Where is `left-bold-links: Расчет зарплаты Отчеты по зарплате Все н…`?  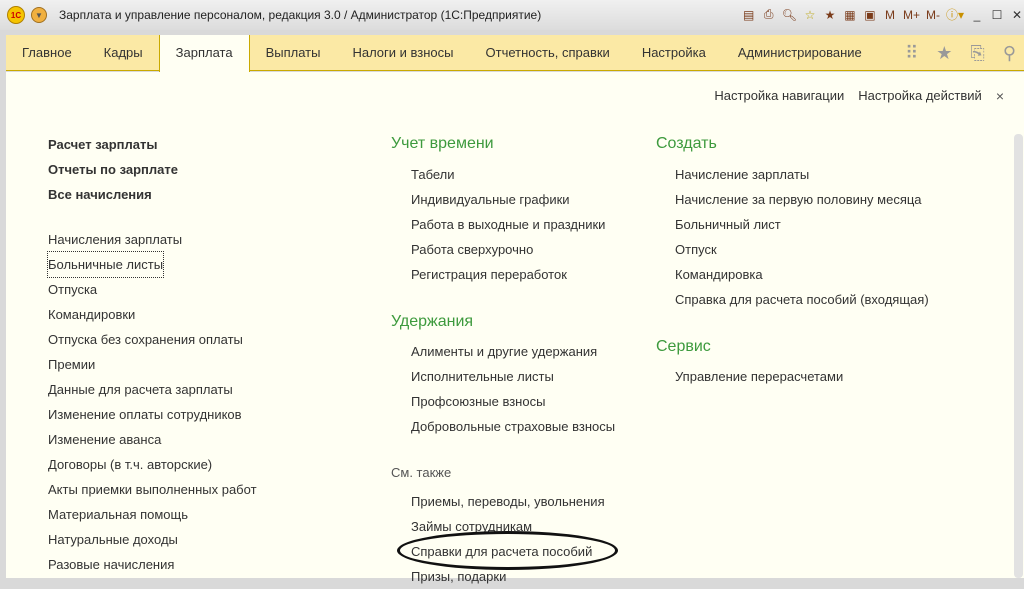
left-bold-links: Расчет зарплаты Отчеты по зарплате Все н… is located at coordinates (113, 169).